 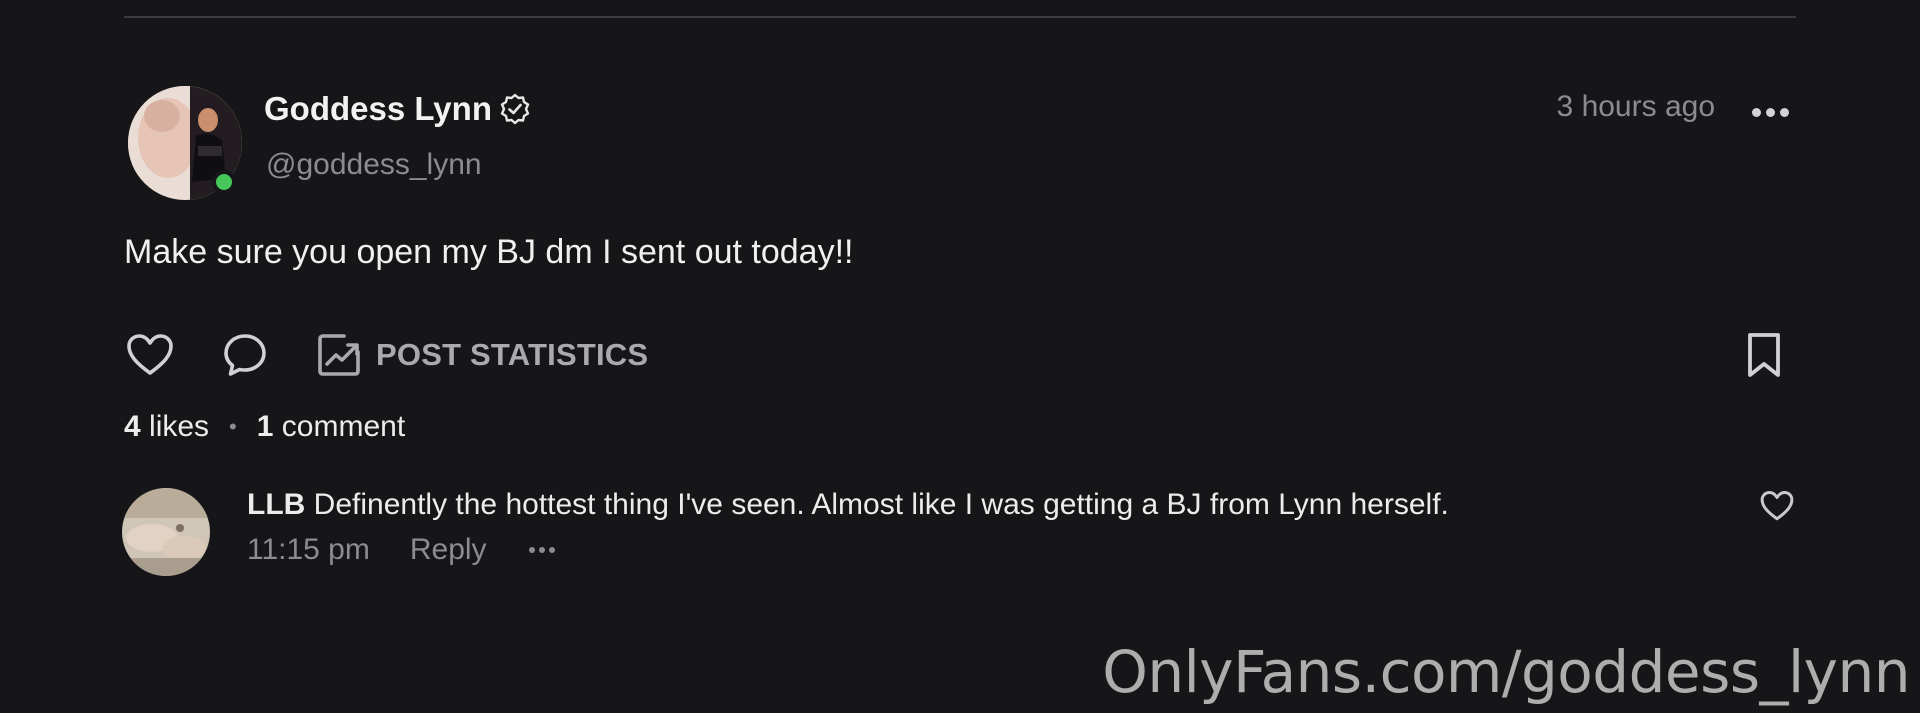 I want to click on online-status-indicator, so click(x=224, y=182).